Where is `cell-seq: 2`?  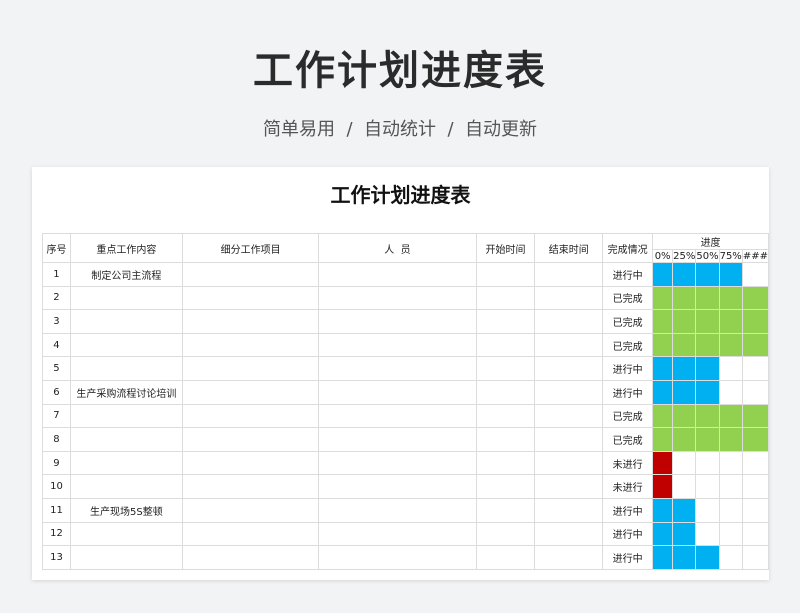
cell-seq: 2 is located at coordinates (56, 298).